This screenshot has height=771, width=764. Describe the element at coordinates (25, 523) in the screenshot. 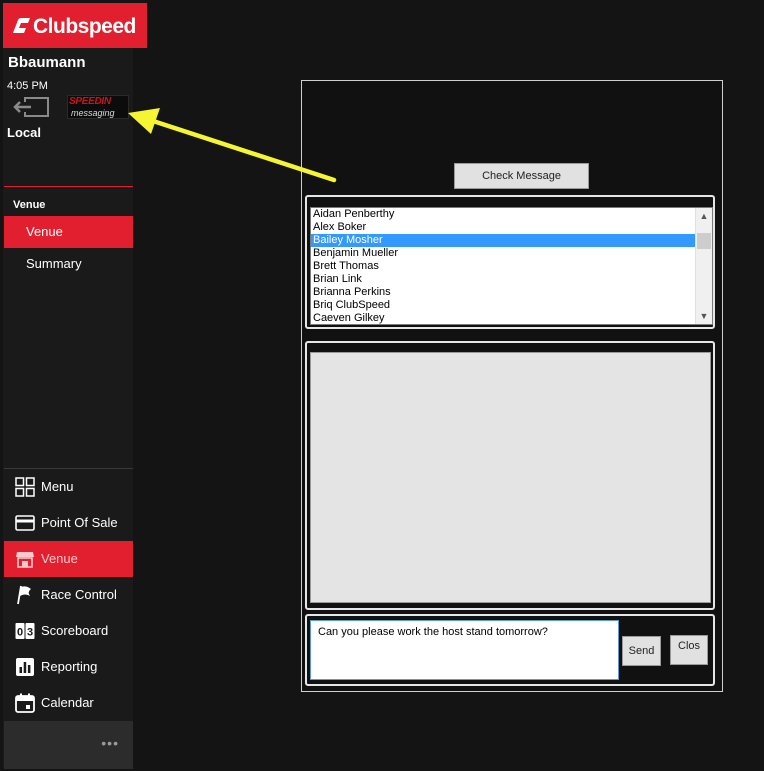

I see `card-icon` at that location.